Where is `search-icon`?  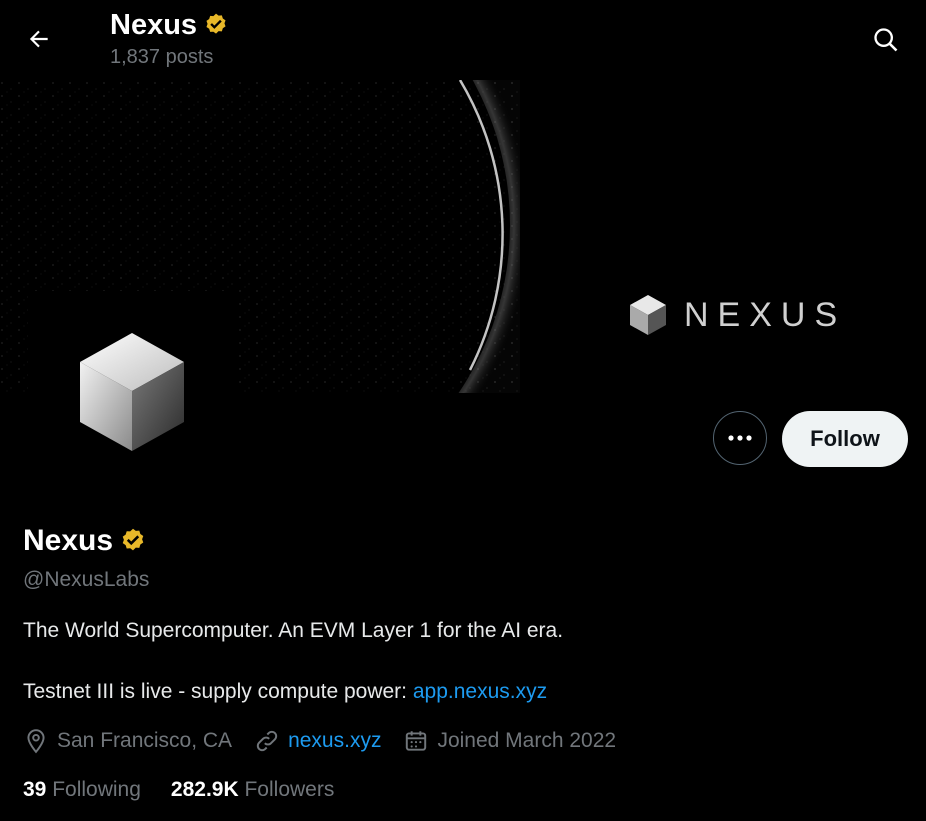
search-icon is located at coordinates (886, 40).